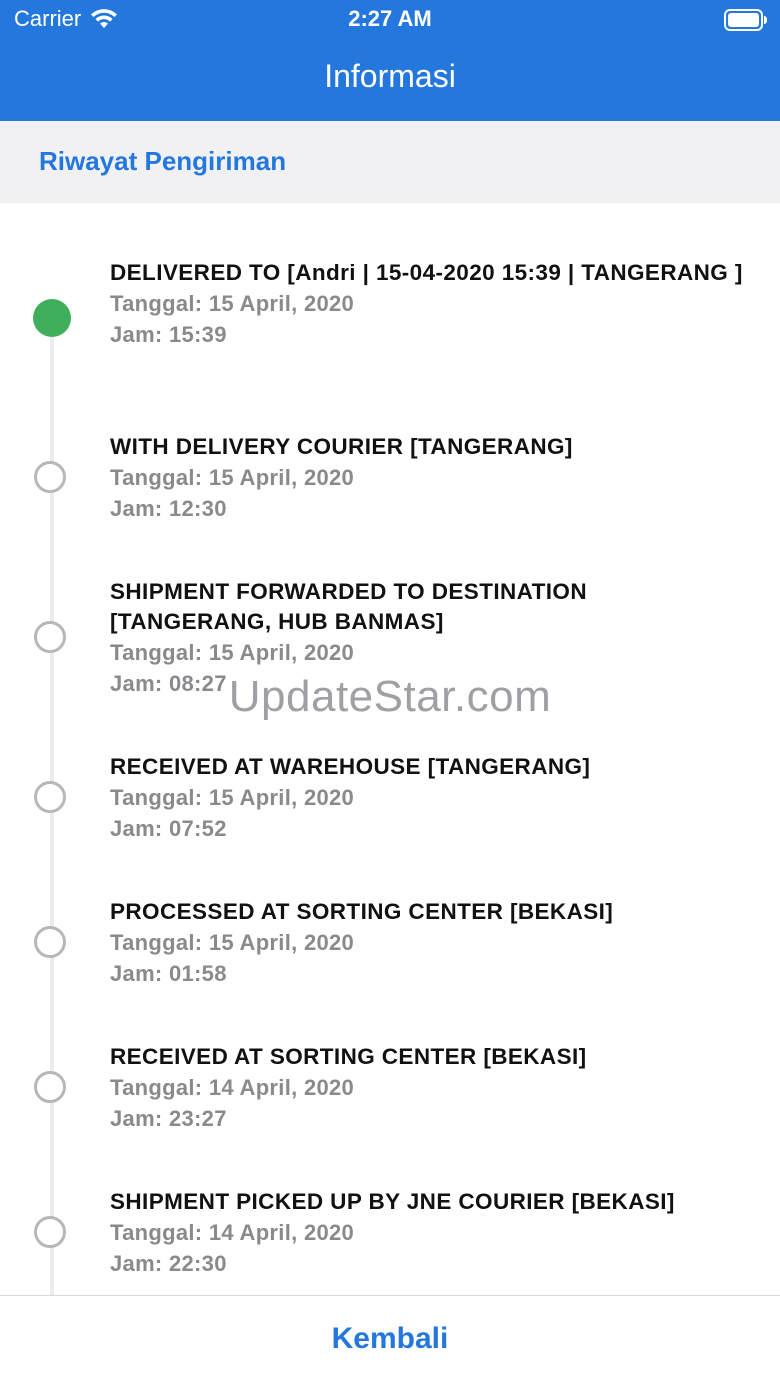 Image resolution: width=780 pixels, height=1388 pixels. Describe the element at coordinates (168, 334) in the screenshot. I see `event-time: Jam: 15:39` at that location.